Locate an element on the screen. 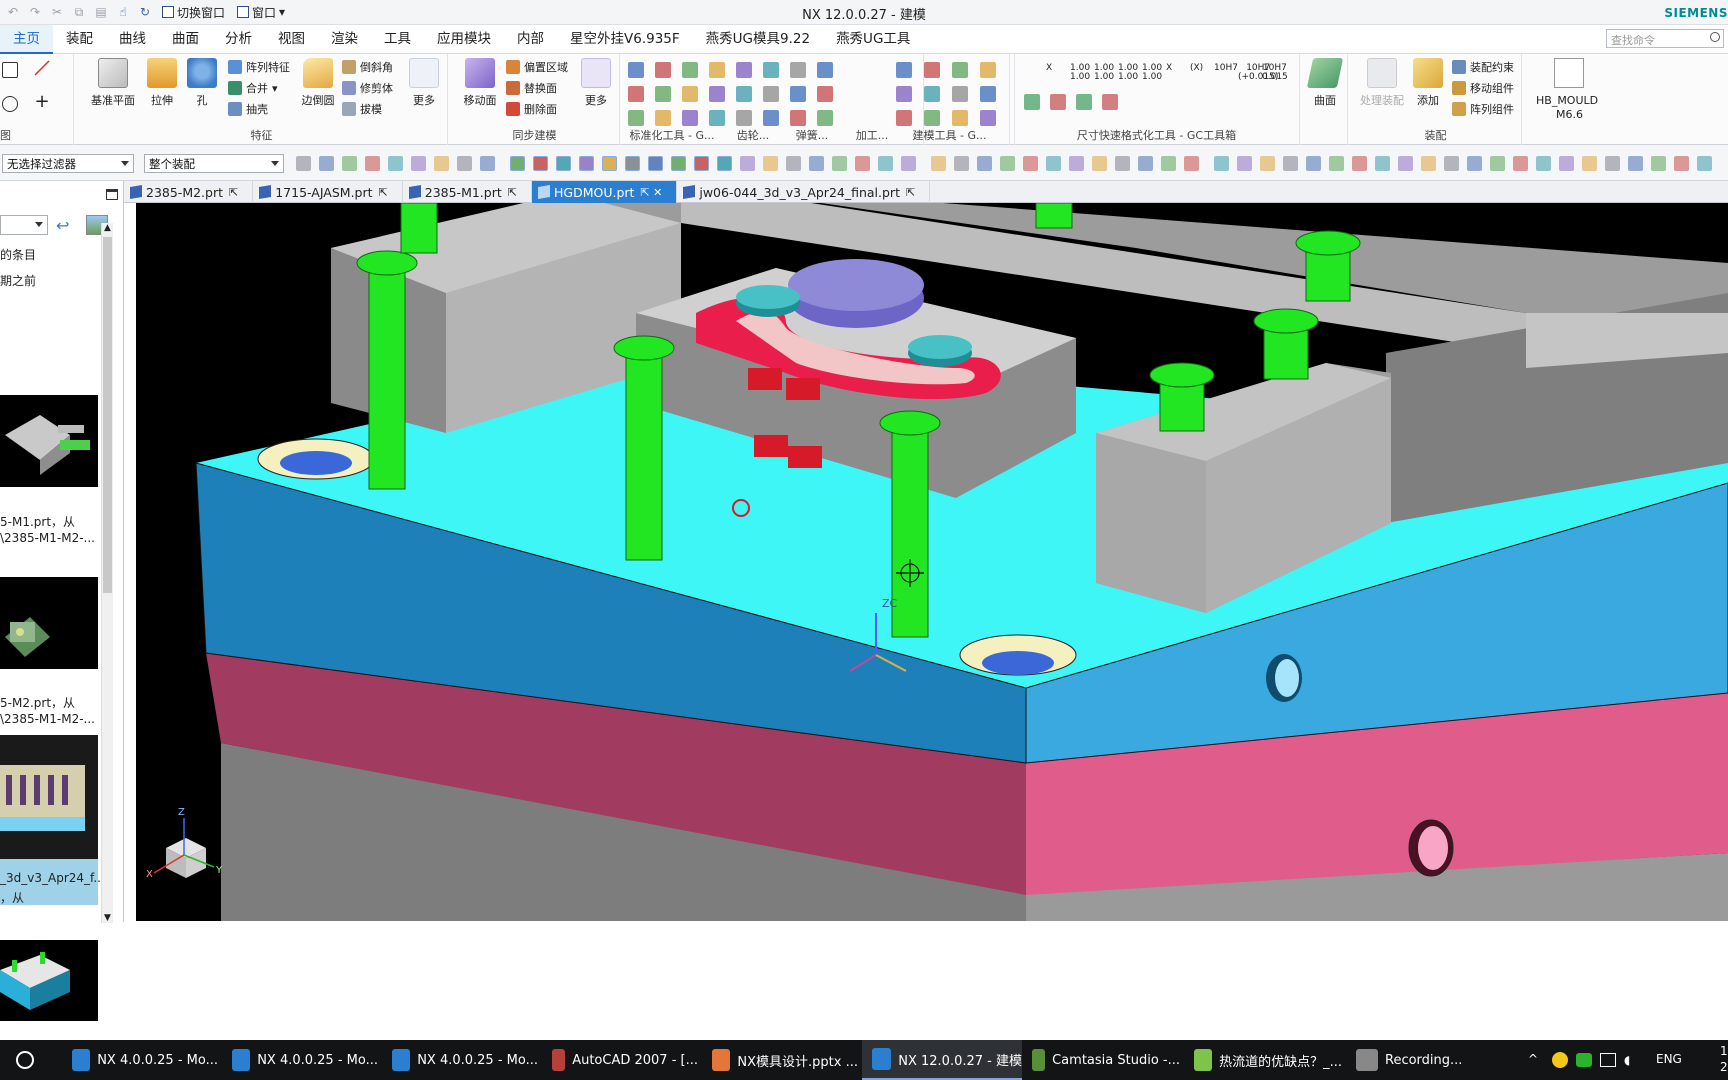 This screenshot has height=1080, width=1728. menu-tab: 视图 is located at coordinates (291, 39).